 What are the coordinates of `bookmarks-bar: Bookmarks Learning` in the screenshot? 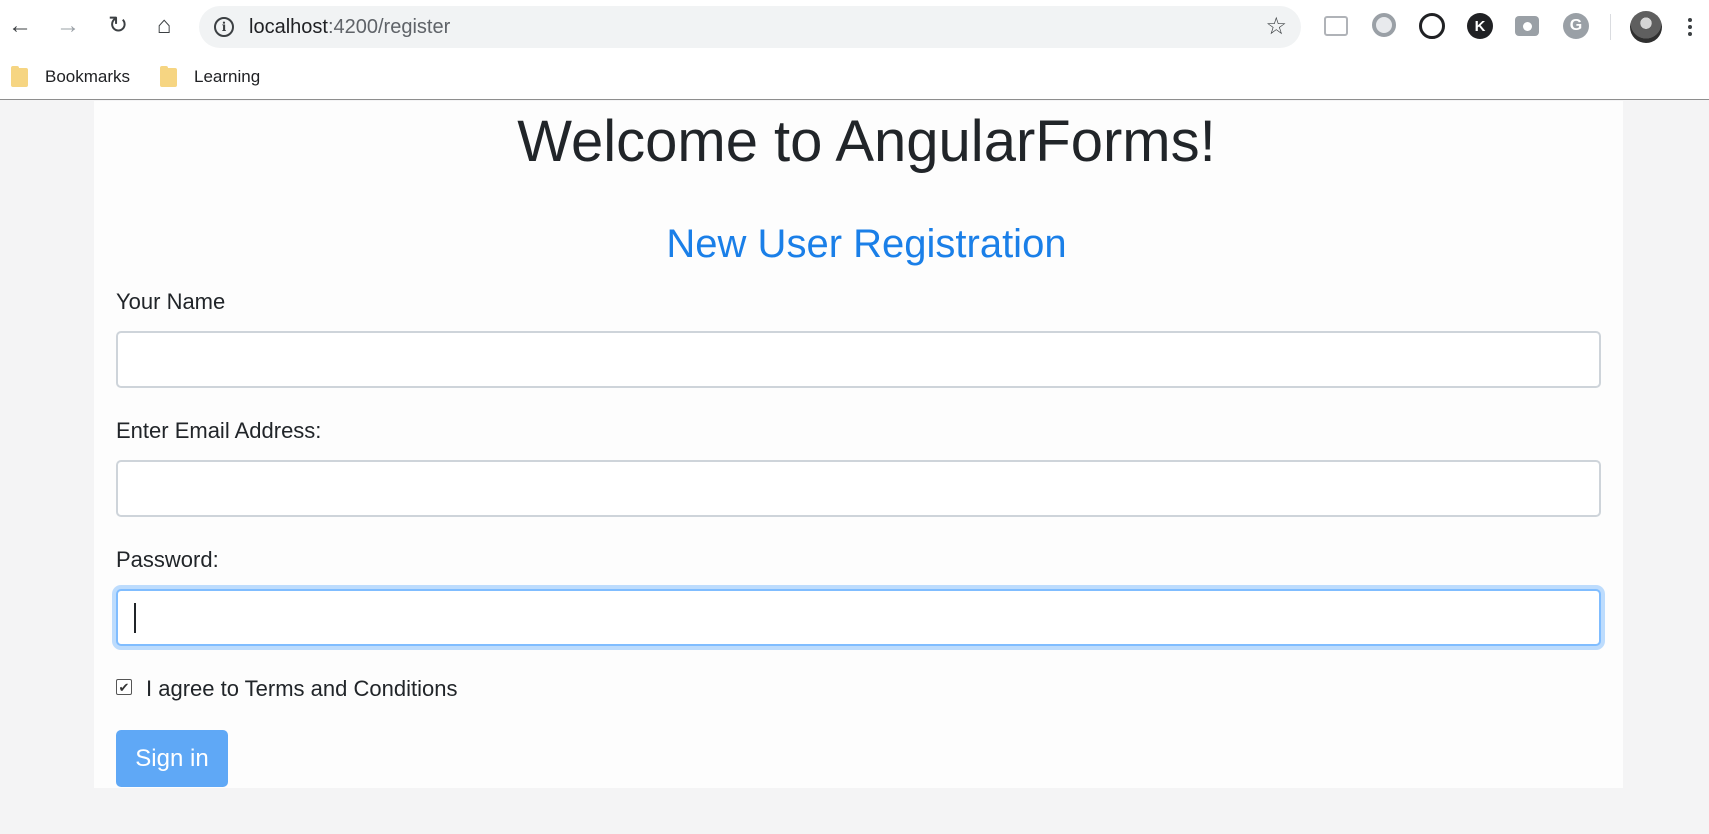 It's located at (854, 77).